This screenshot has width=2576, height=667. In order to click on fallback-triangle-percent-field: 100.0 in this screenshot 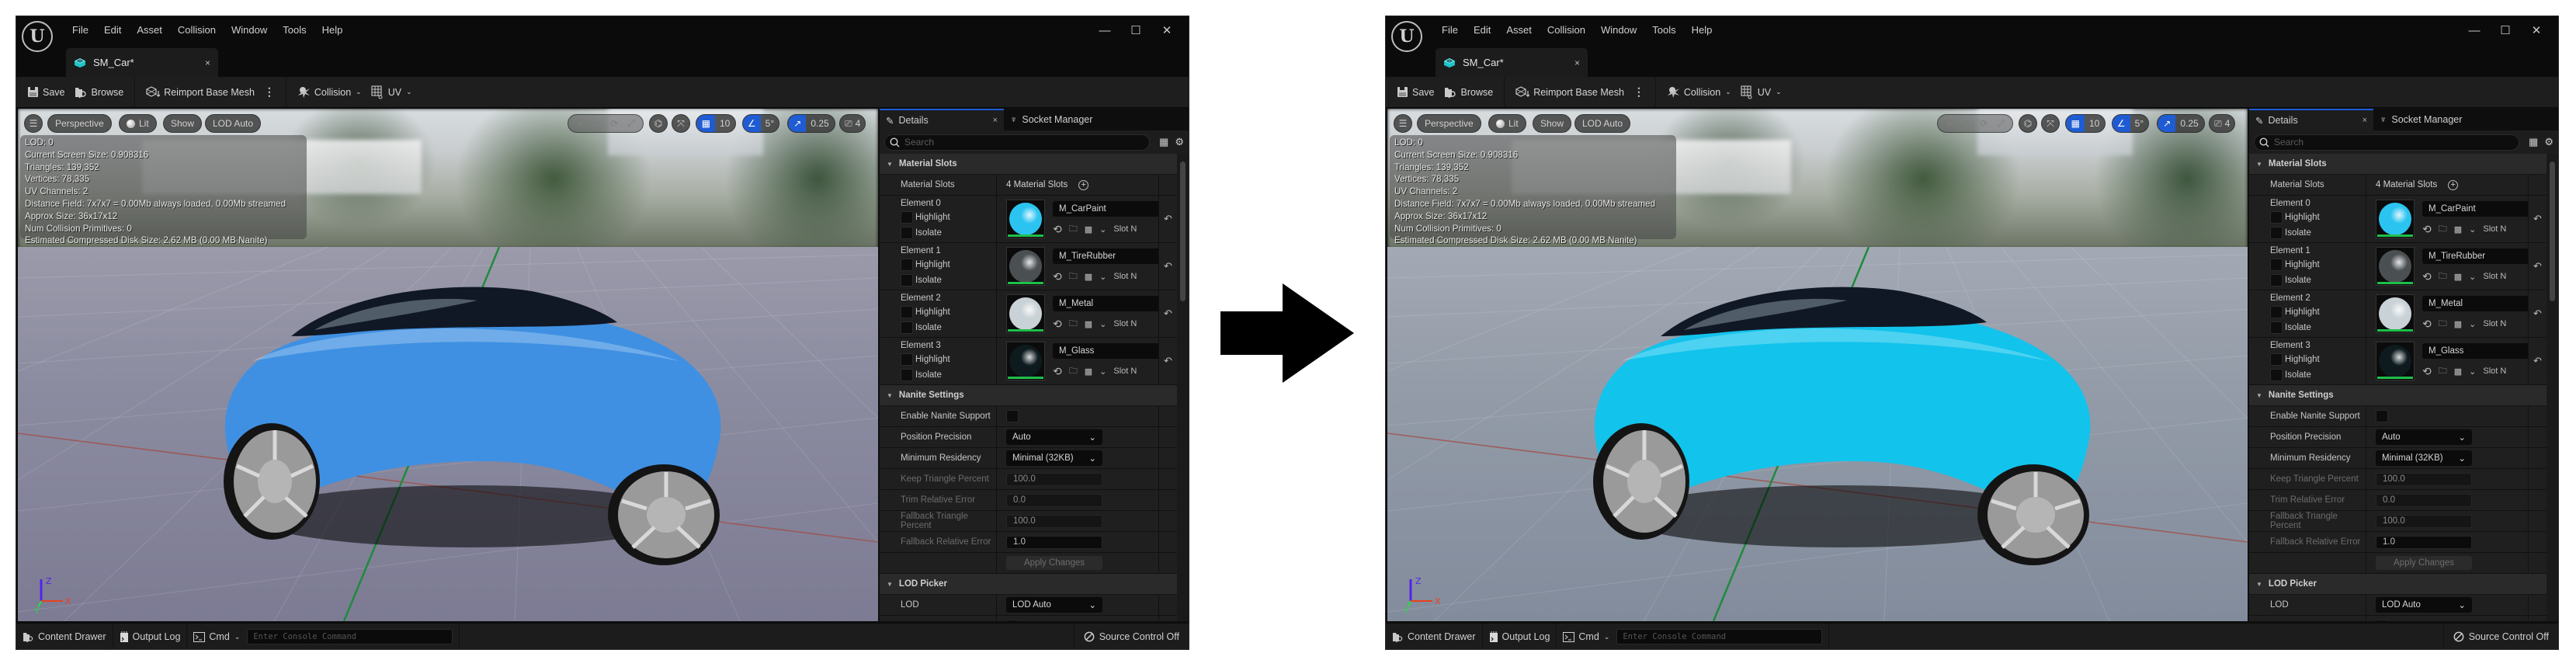, I will do `click(2424, 521)`.